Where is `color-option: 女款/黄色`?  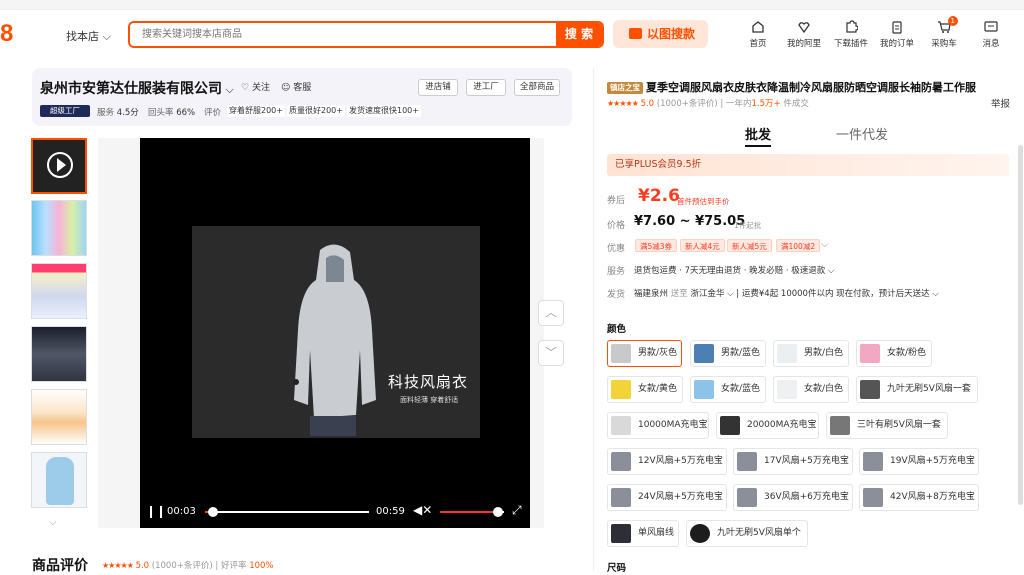
color-option: 女款/黄色 is located at coordinates (645, 389).